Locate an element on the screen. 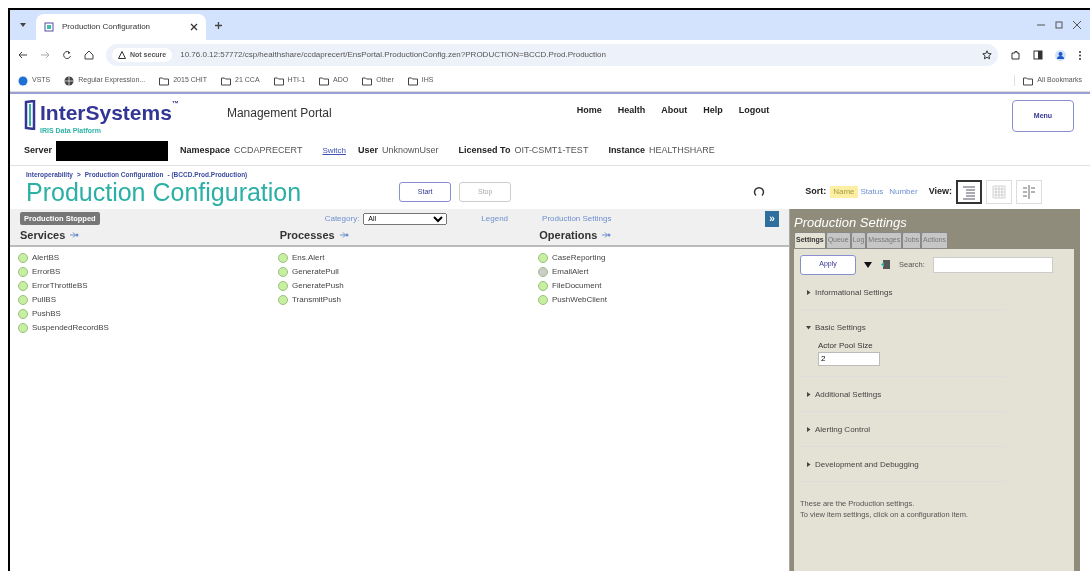  config-item: SuspendedRecordBS is located at coordinates (148, 328).